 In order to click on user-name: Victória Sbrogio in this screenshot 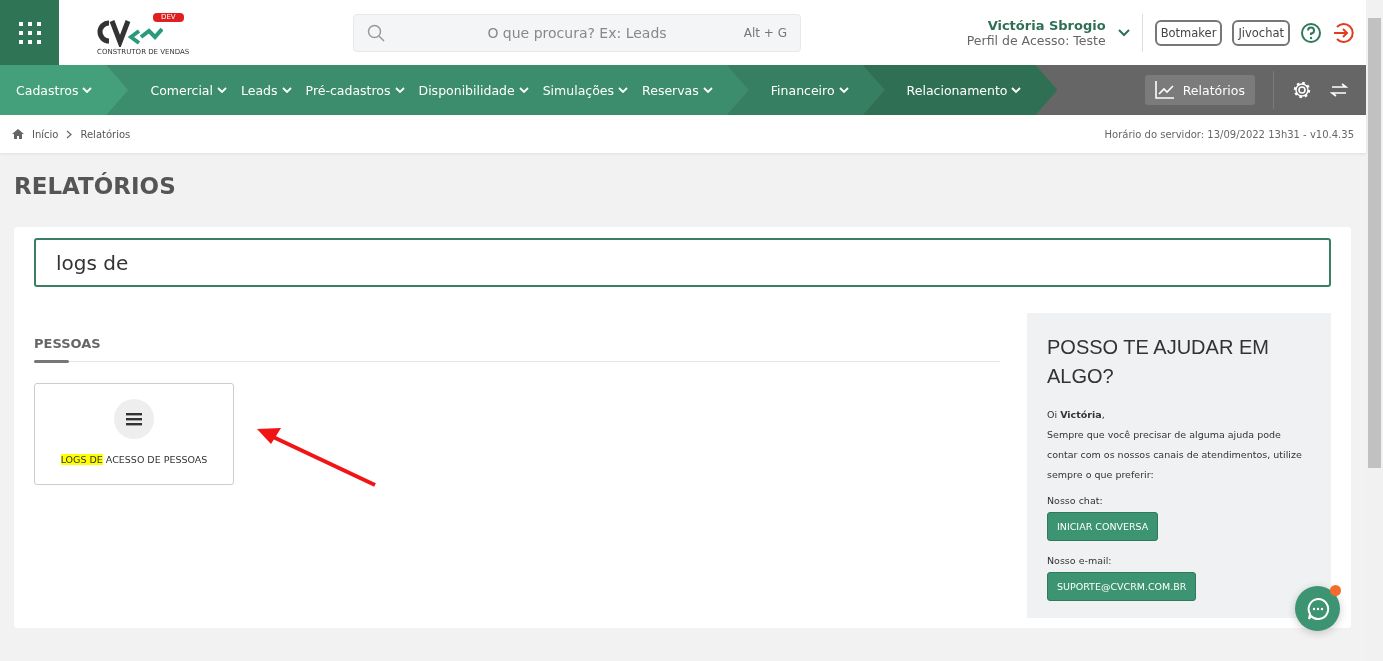, I will do `click(1046, 25)`.